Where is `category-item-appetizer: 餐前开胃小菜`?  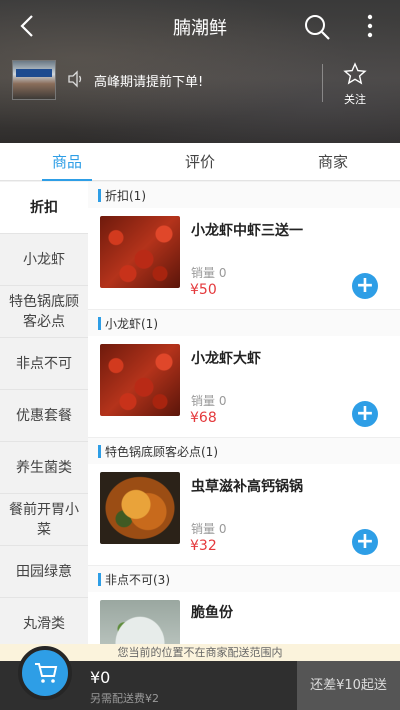 category-item-appetizer: 餐前开胃小菜 is located at coordinates (44, 520).